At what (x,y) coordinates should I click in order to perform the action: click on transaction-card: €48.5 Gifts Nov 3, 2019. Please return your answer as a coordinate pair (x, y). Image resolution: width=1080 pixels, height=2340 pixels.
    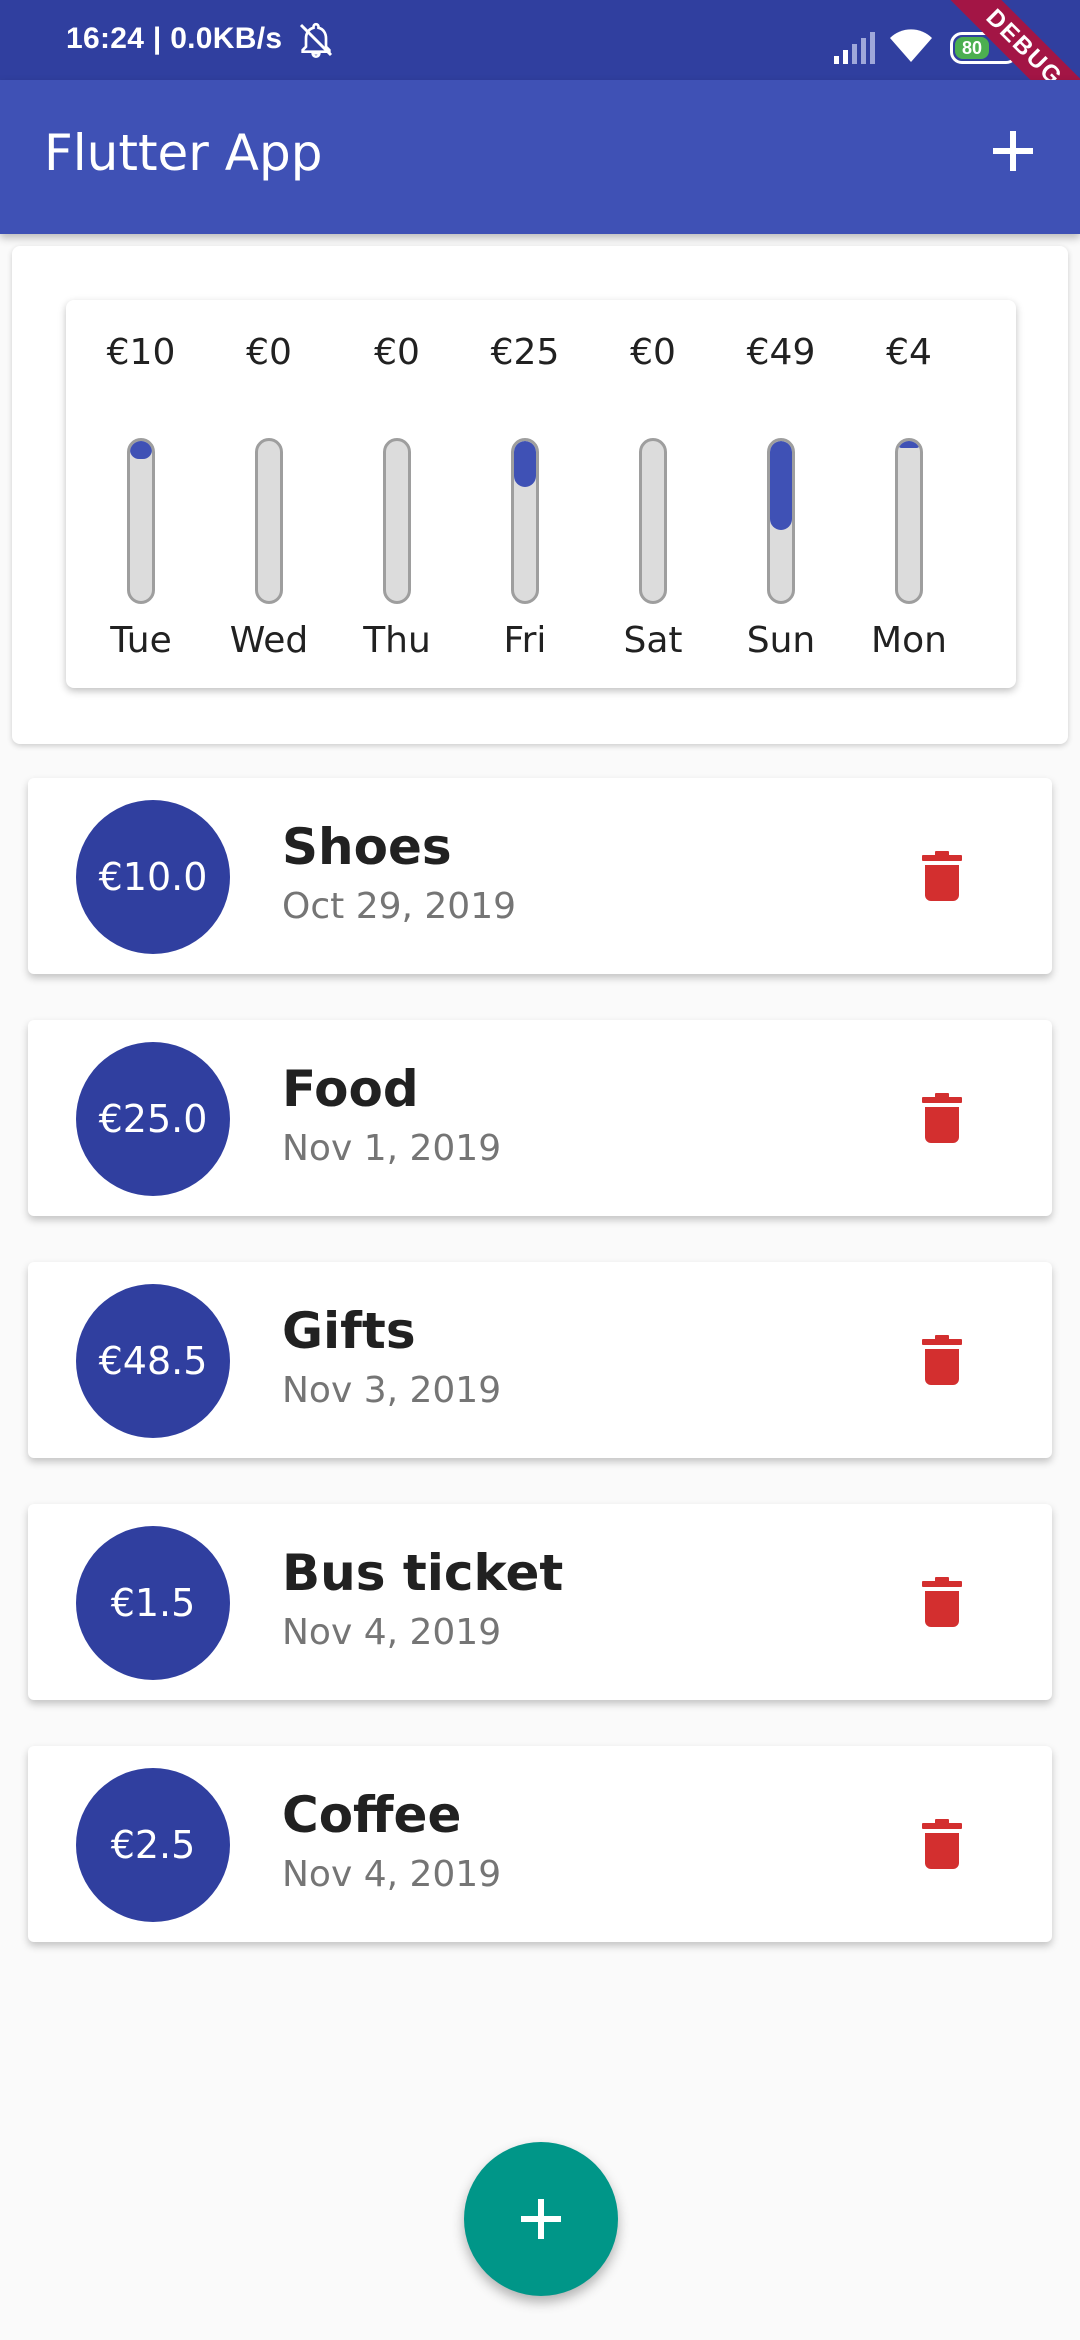
    Looking at the image, I should click on (540, 1360).